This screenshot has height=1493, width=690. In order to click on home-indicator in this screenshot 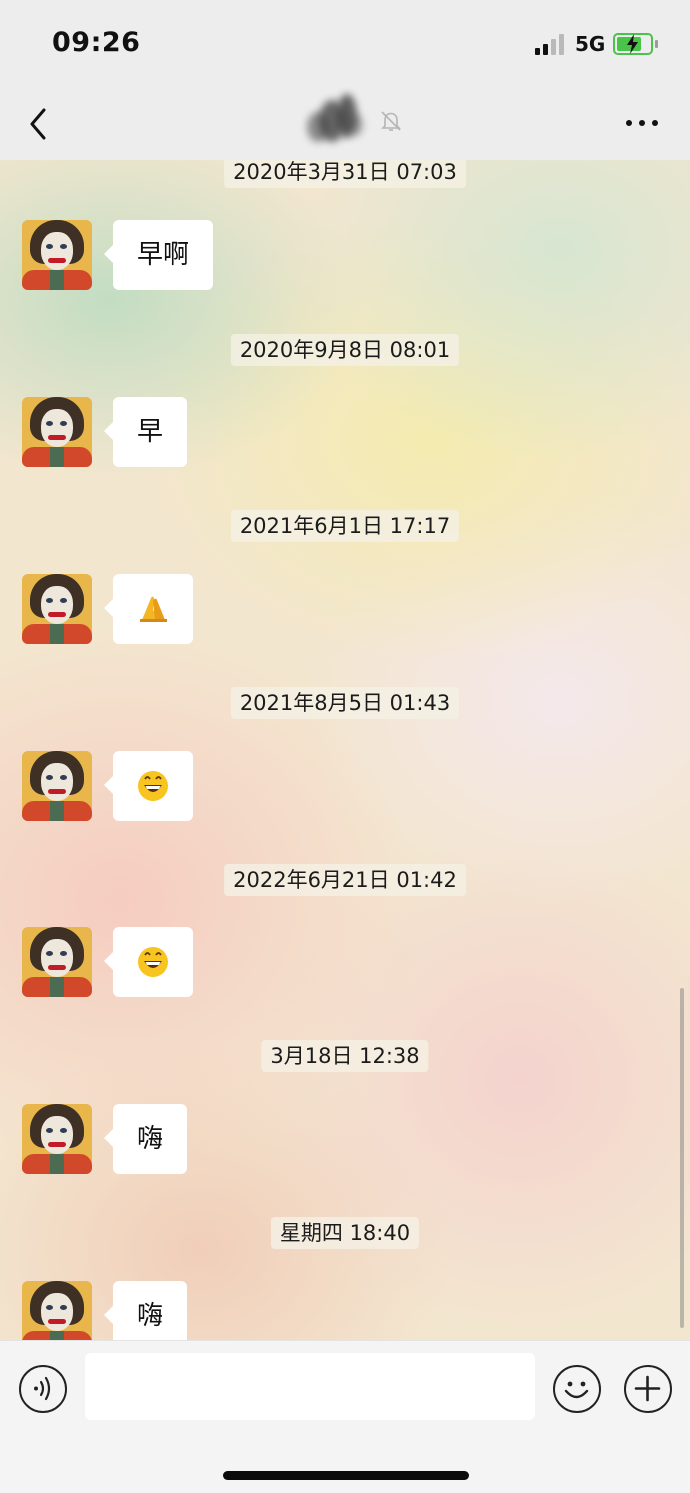, I will do `click(346, 1475)`.